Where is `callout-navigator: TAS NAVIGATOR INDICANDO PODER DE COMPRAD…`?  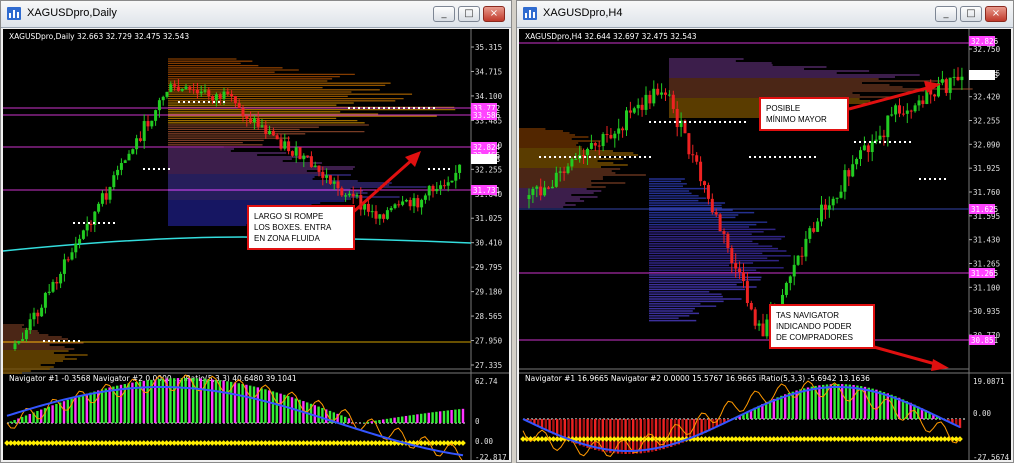 callout-navigator: TAS NAVIGATOR INDICANDO PODER DE COMPRAD… is located at coordinates (822, 326).